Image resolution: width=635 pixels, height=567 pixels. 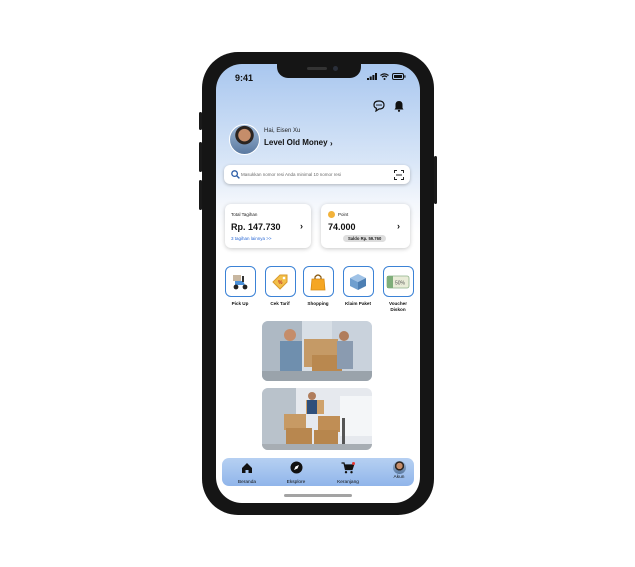 I want to click on nav-label: Beranda, so click(x=247, y=482).